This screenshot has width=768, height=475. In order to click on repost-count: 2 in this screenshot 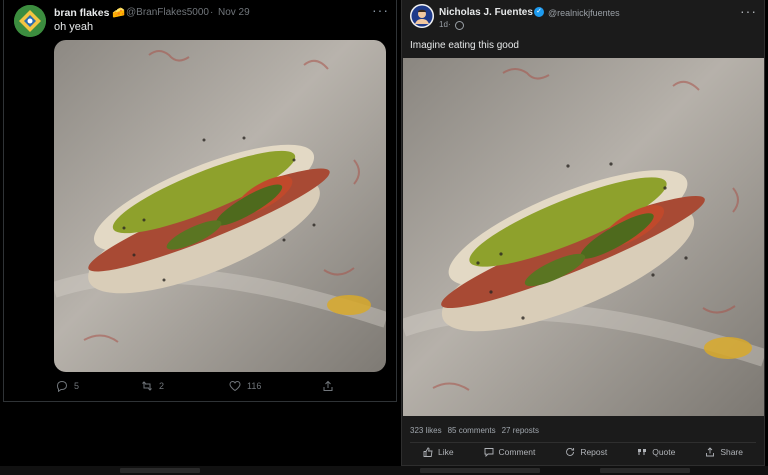, I will do `click(162, 386)`.